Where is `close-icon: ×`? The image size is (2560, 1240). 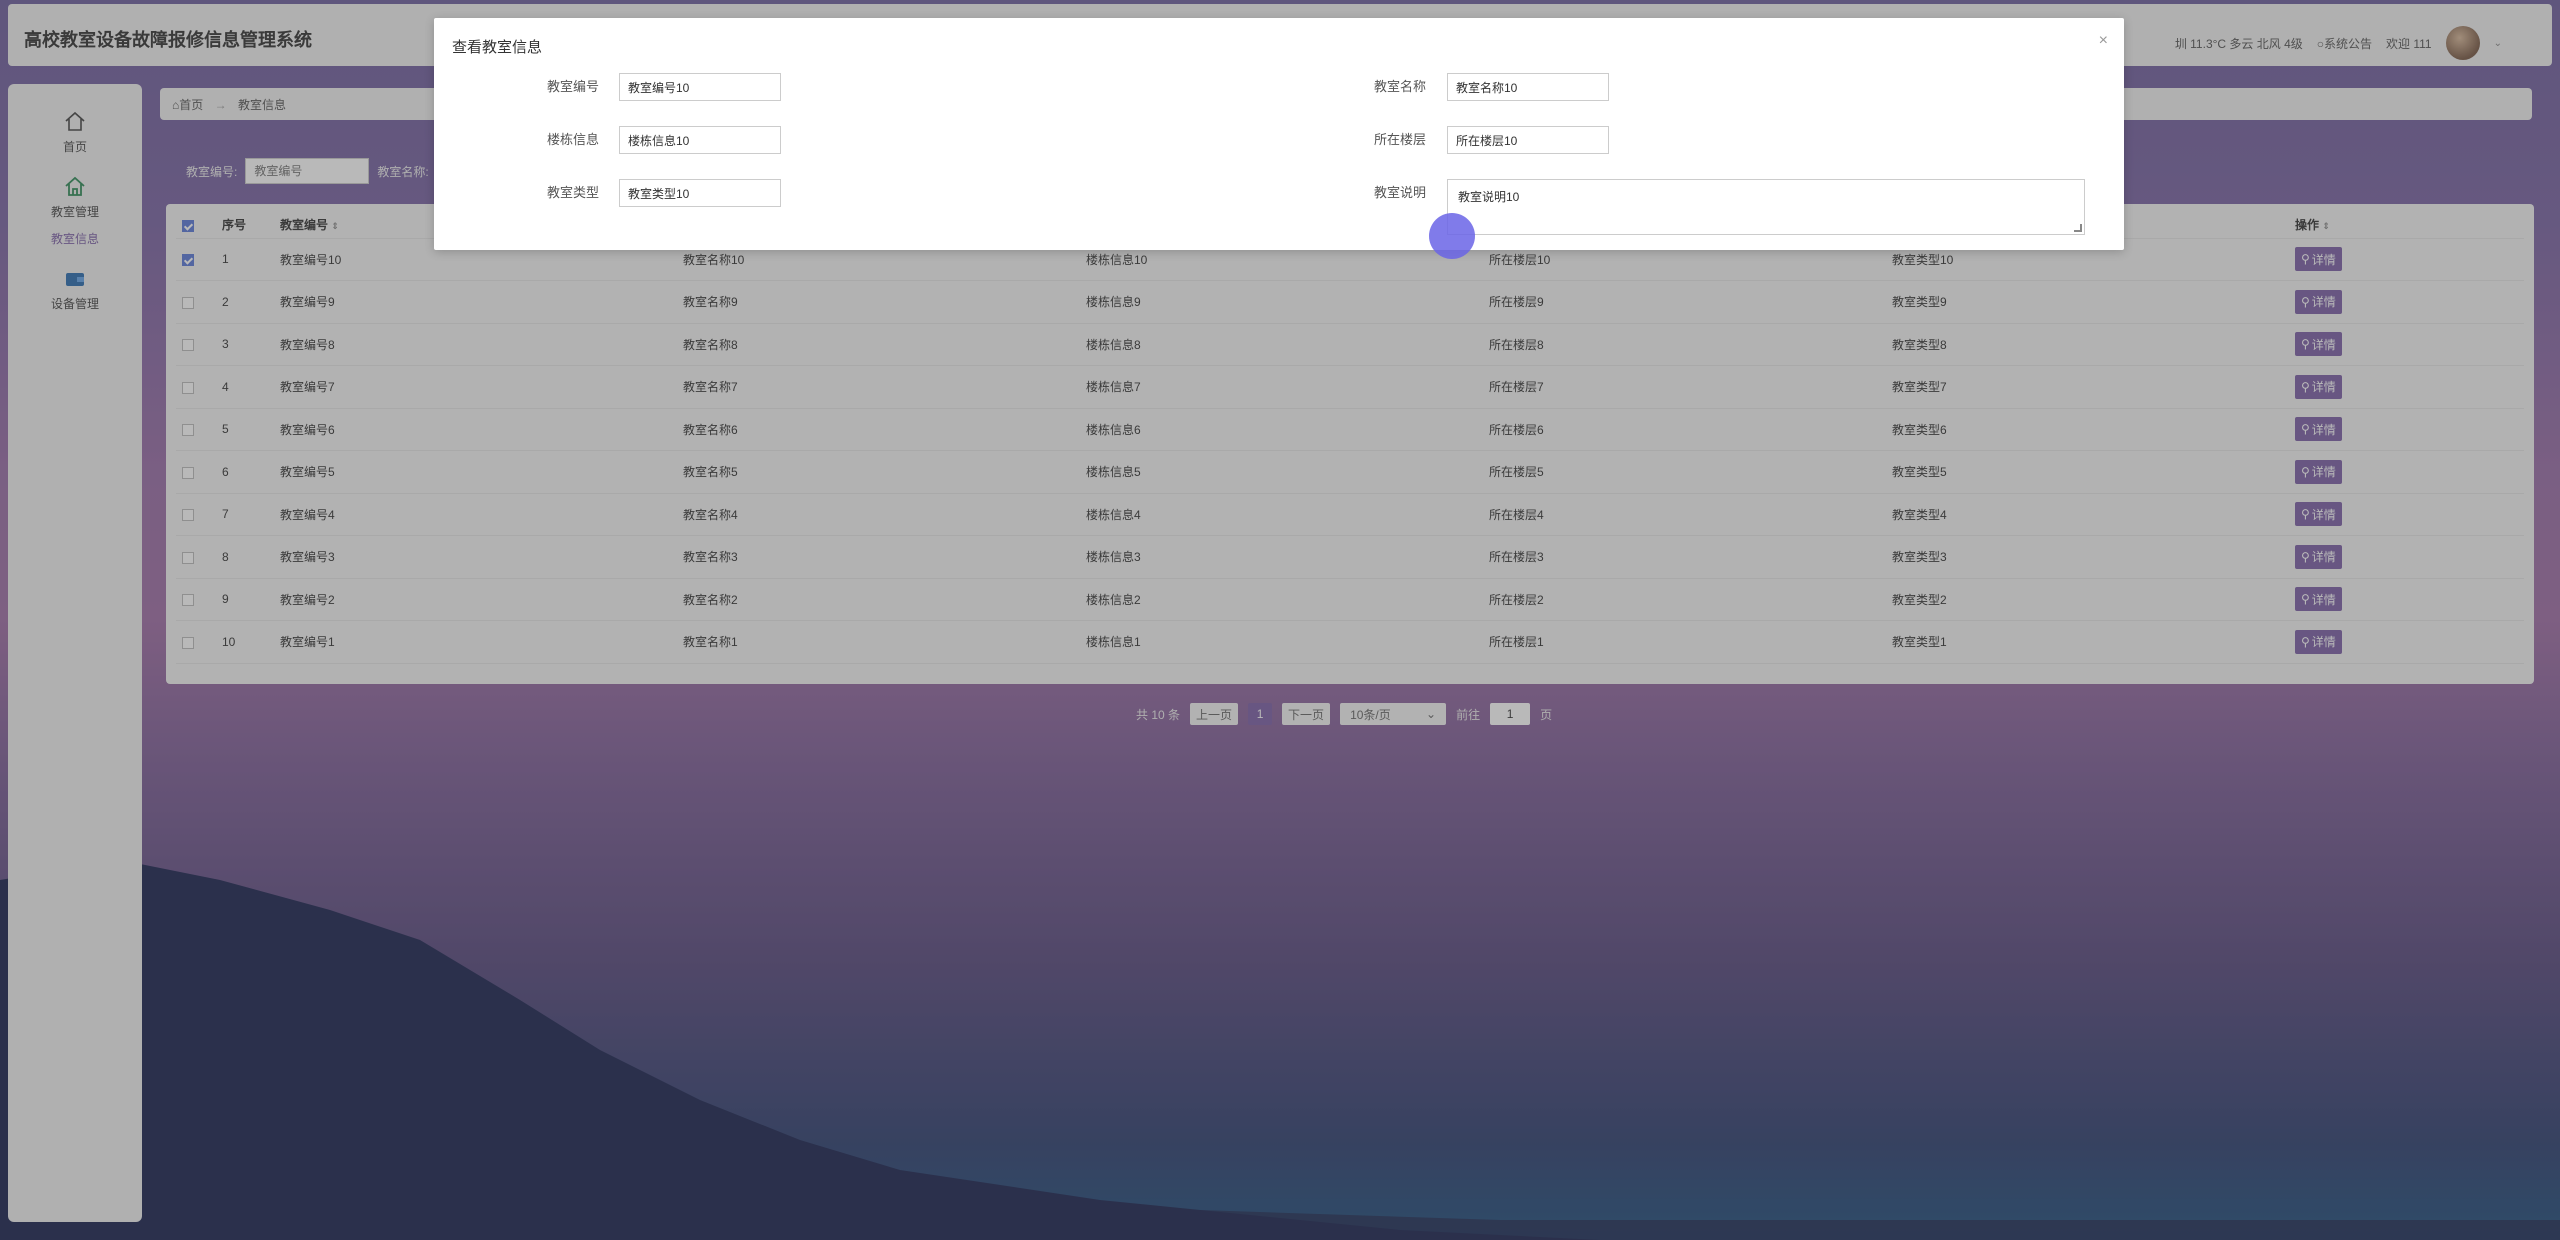
close-icon: × is located at coordinates (2103, 41).